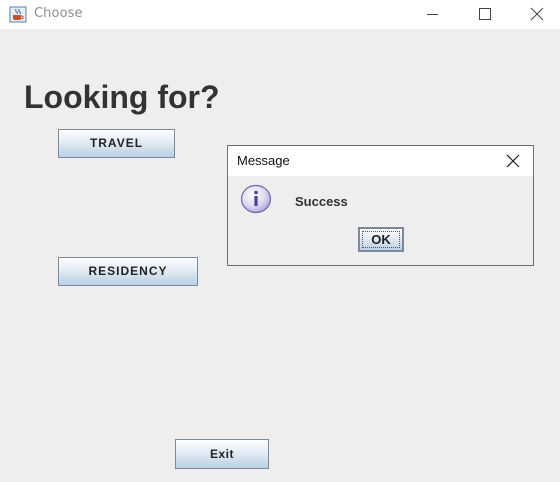  What do you see at coordinates (380, 205) in the screenshot?
I see `message-dialog: Message Success OK` at bounding box center [380, 205].